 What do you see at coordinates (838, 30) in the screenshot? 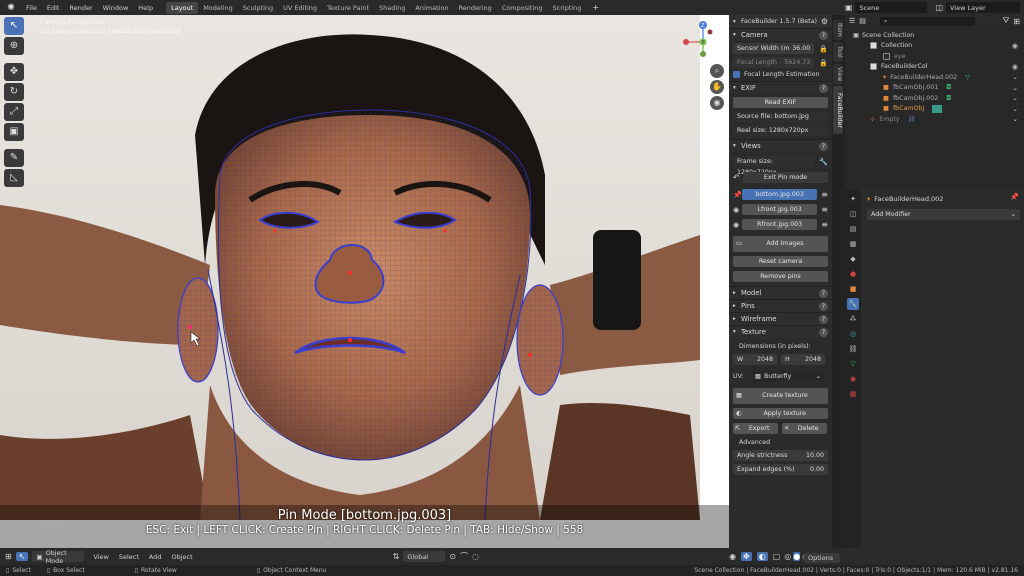
I see `tab-item: Item` at bounding box center [838, 30].